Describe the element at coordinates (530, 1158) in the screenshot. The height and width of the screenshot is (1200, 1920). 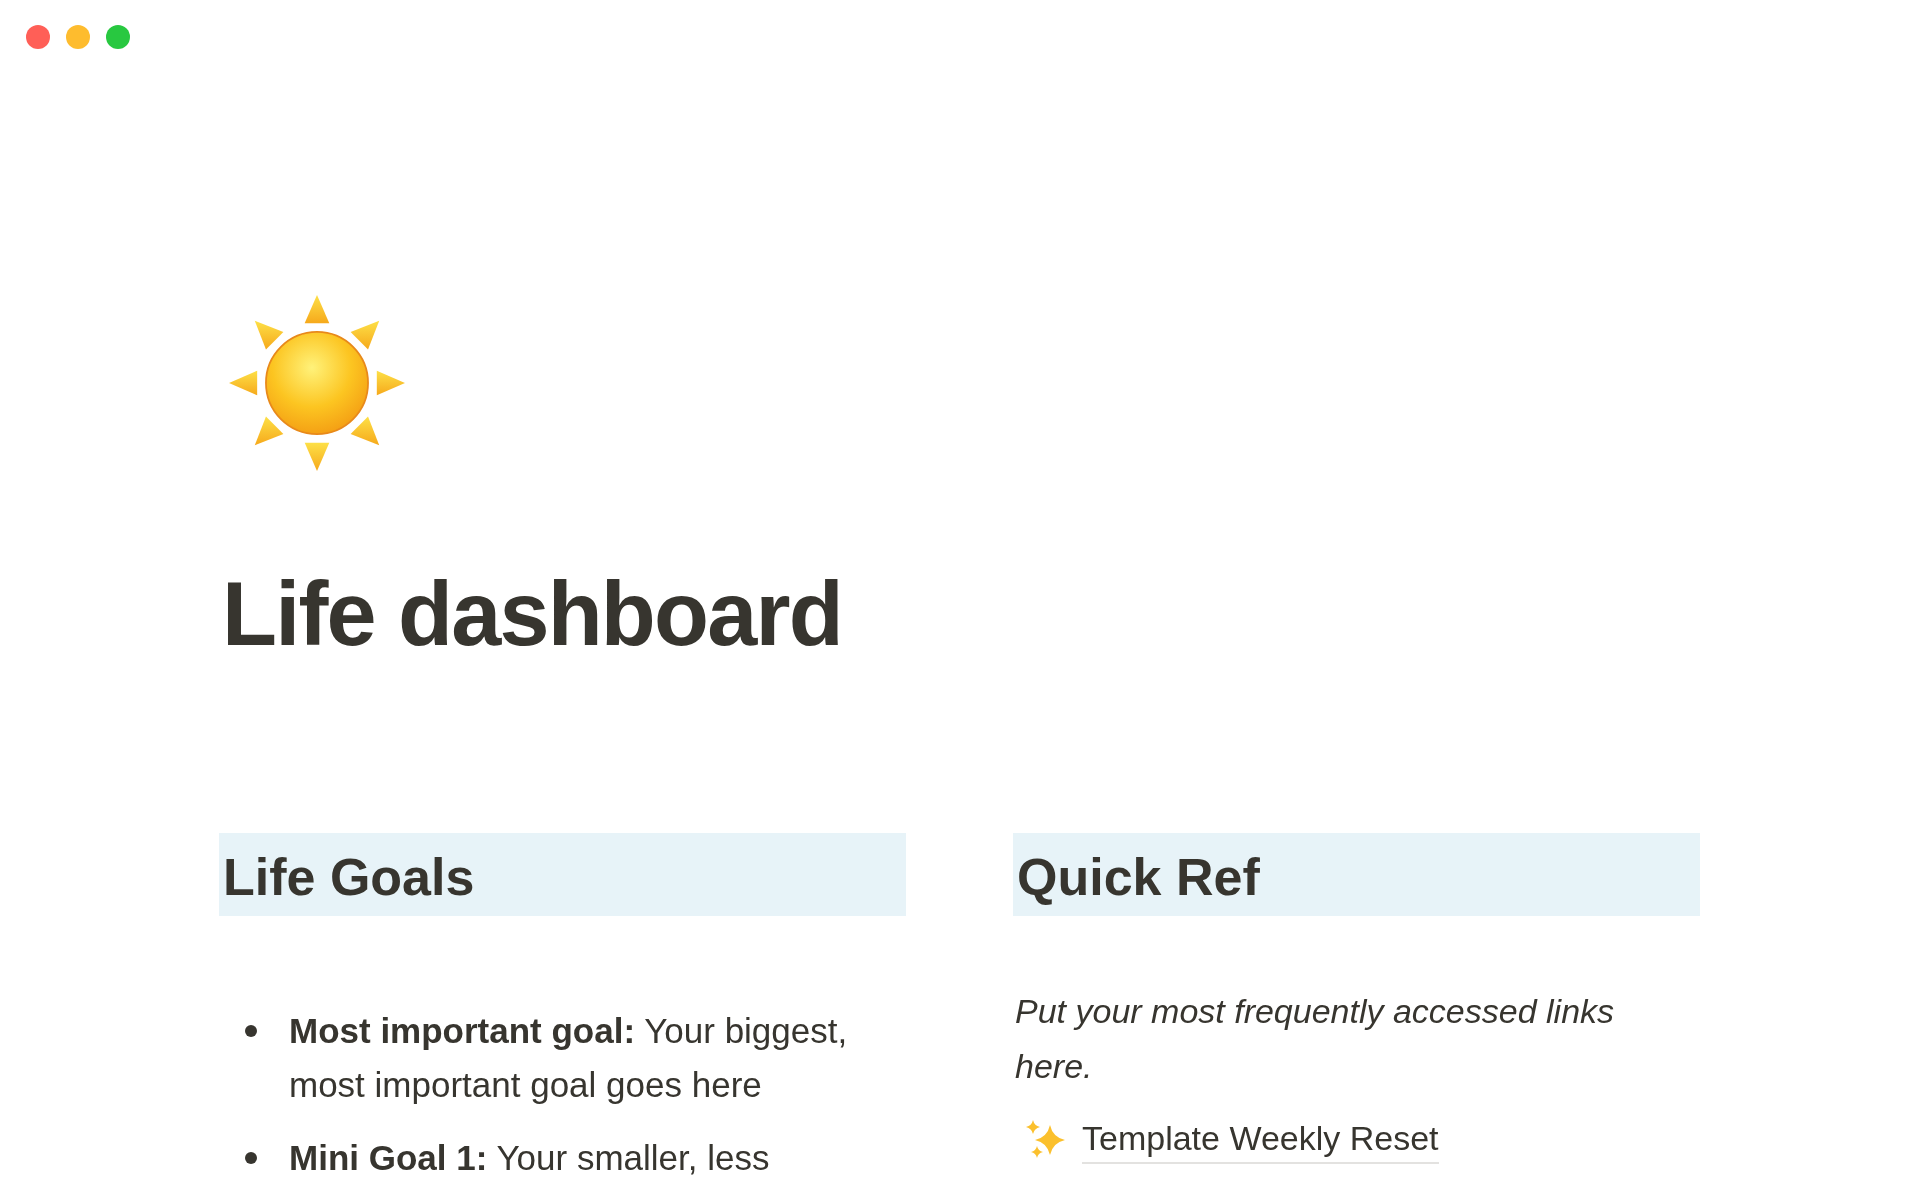
I see `goal-text: Mini Goal 1: Your smaller, less` at that location.